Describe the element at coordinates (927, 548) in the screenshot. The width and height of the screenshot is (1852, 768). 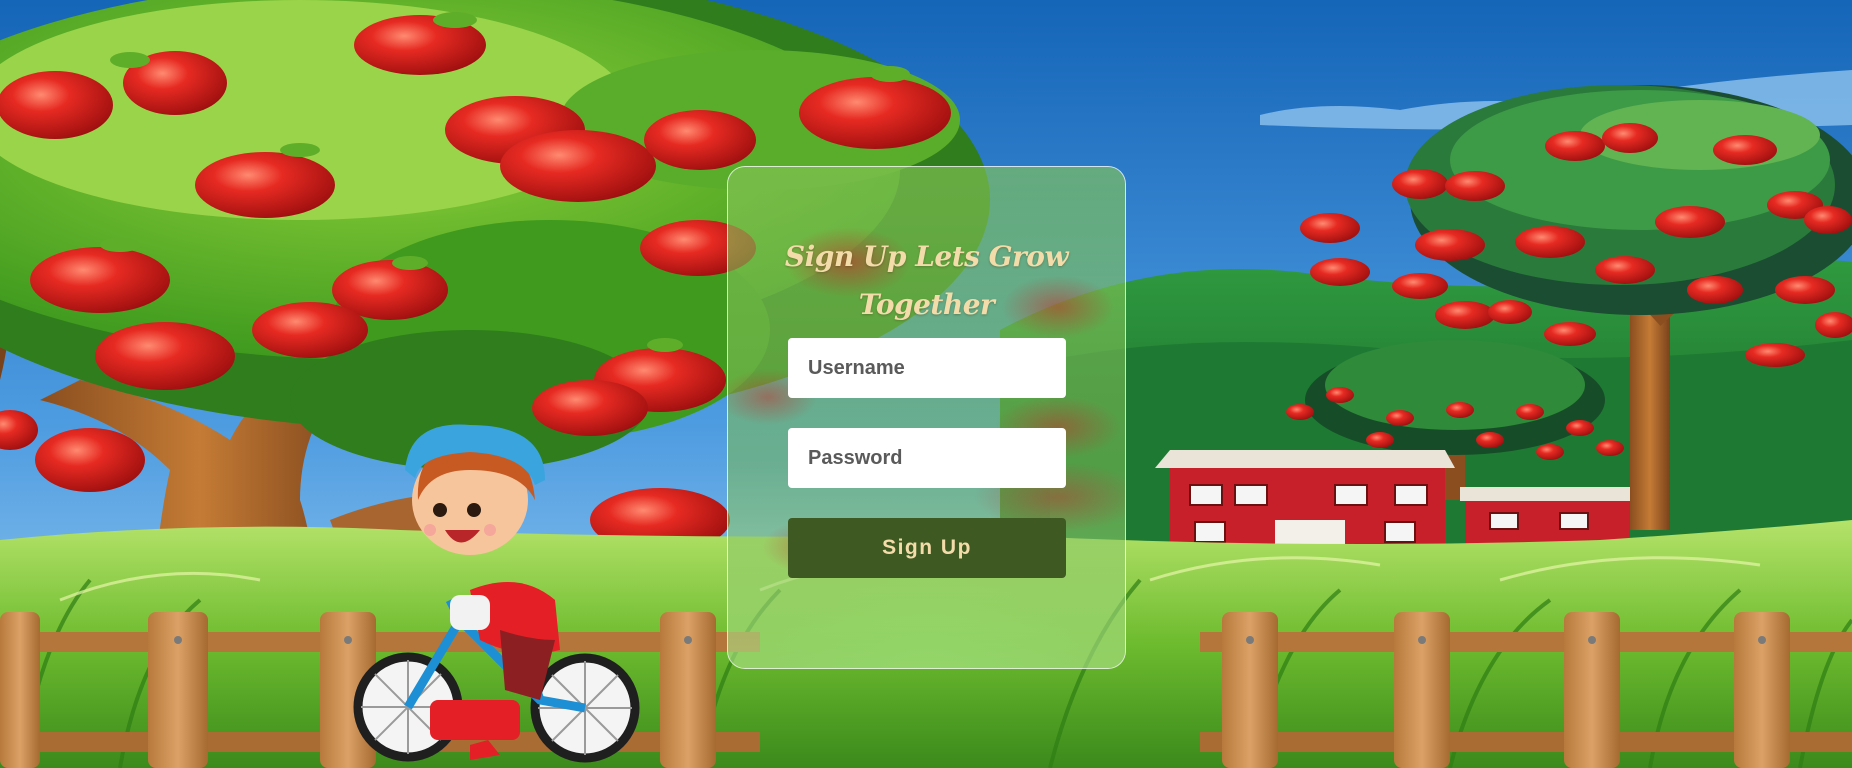
I see `signup-button: Sign Up` at that location.